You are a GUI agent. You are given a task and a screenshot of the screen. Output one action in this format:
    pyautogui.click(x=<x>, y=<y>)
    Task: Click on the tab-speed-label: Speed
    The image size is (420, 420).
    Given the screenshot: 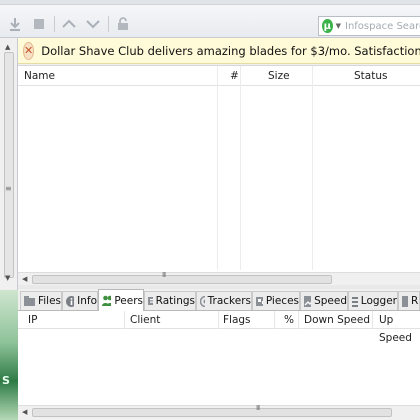 What is the action you would take?
    pyautogui.click(x=330, y=301)
    